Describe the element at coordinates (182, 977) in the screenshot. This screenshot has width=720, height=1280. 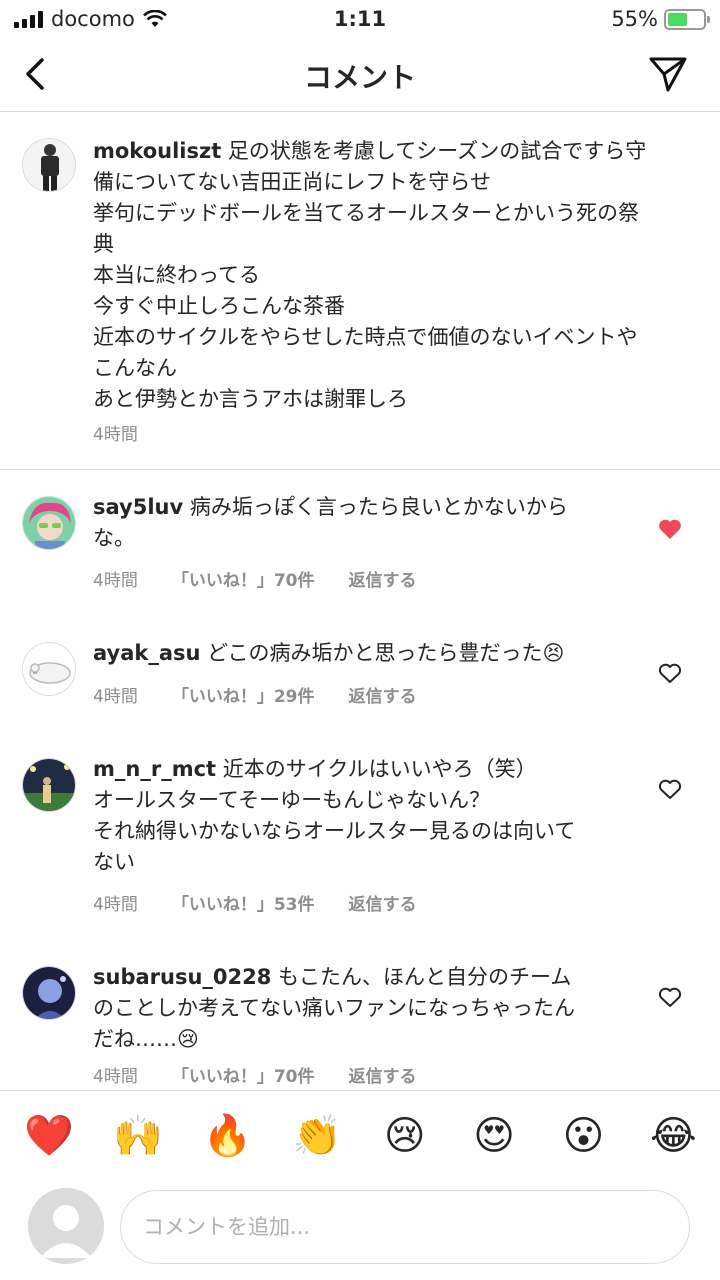
I see `comment-username: subarusu_0228` at that location.